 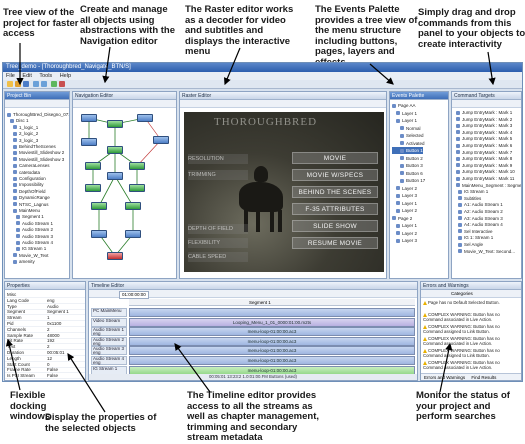 I want to click on project-tree-item: NTSC_Lagnus, so click(x=28, y=205).